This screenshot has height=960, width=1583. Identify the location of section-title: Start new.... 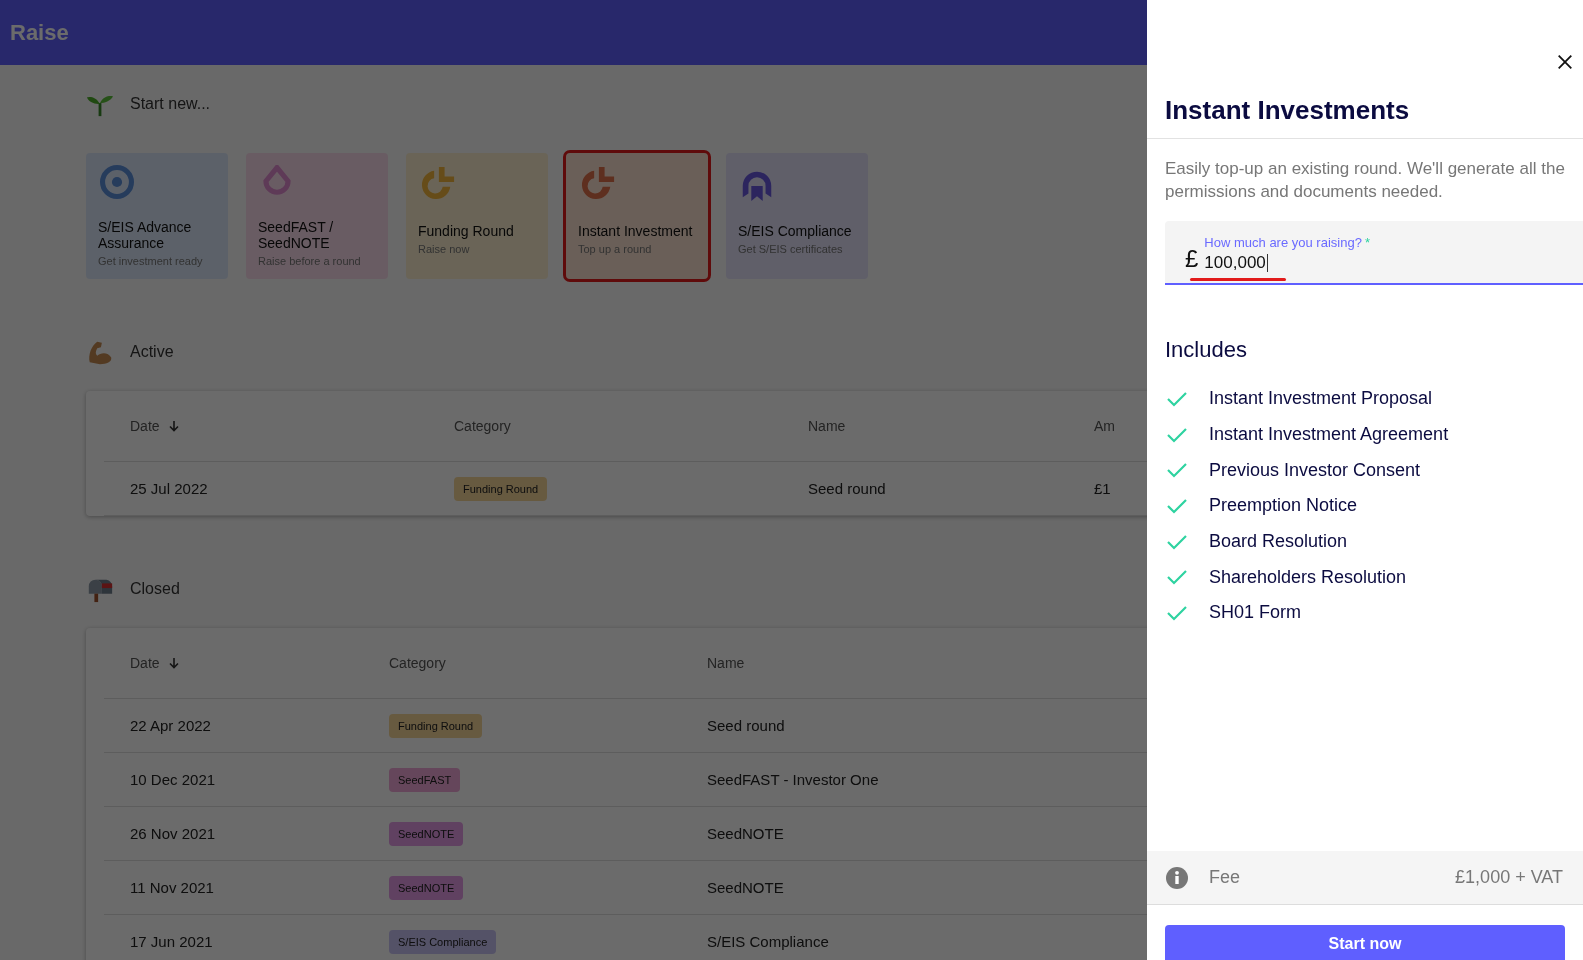
(170, 104).